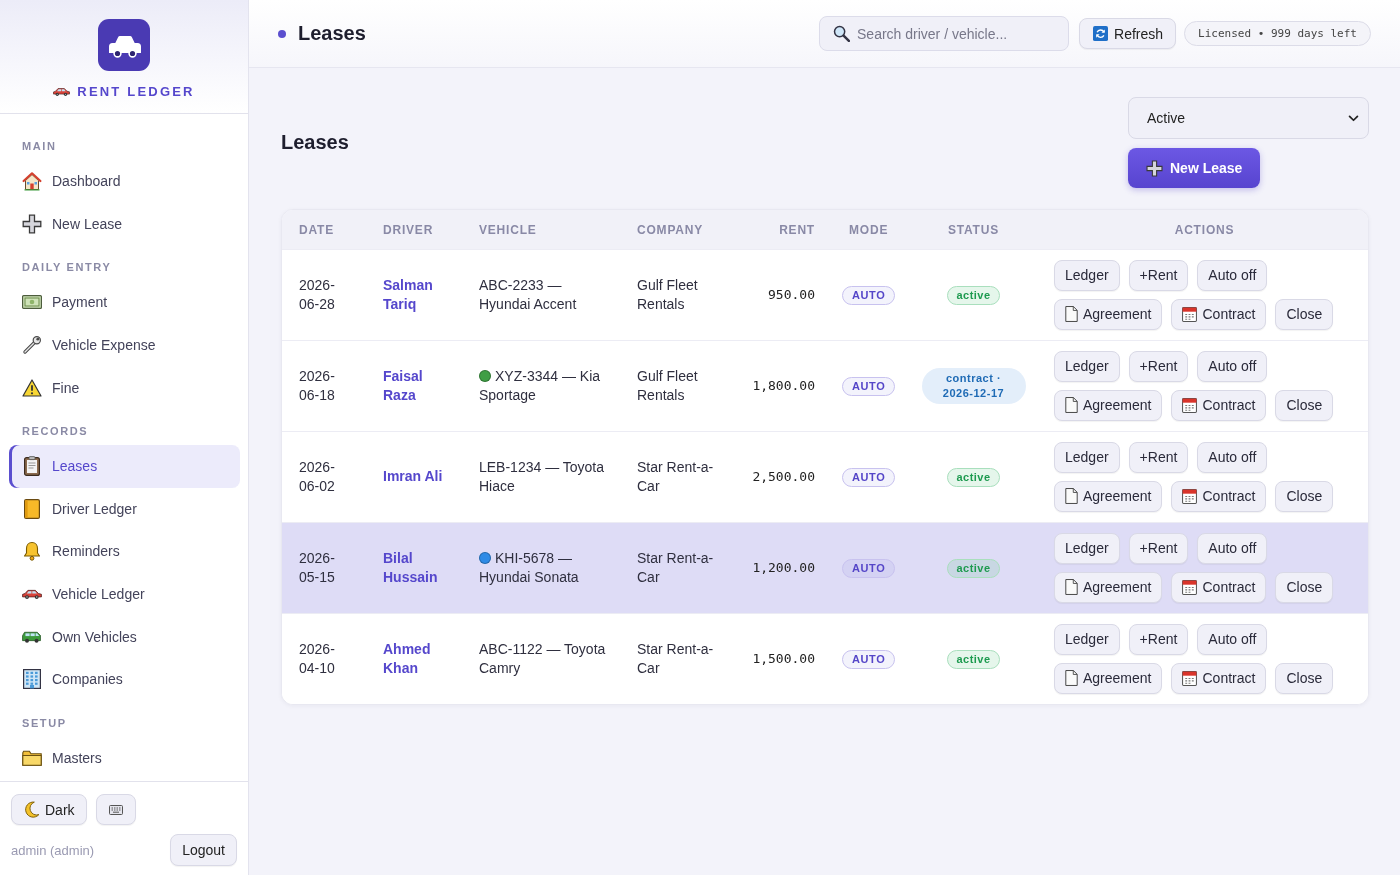 This screenshot has height=875, width=1400. I want to click on driver-link: Ahmed Khan, so click(416, 658).